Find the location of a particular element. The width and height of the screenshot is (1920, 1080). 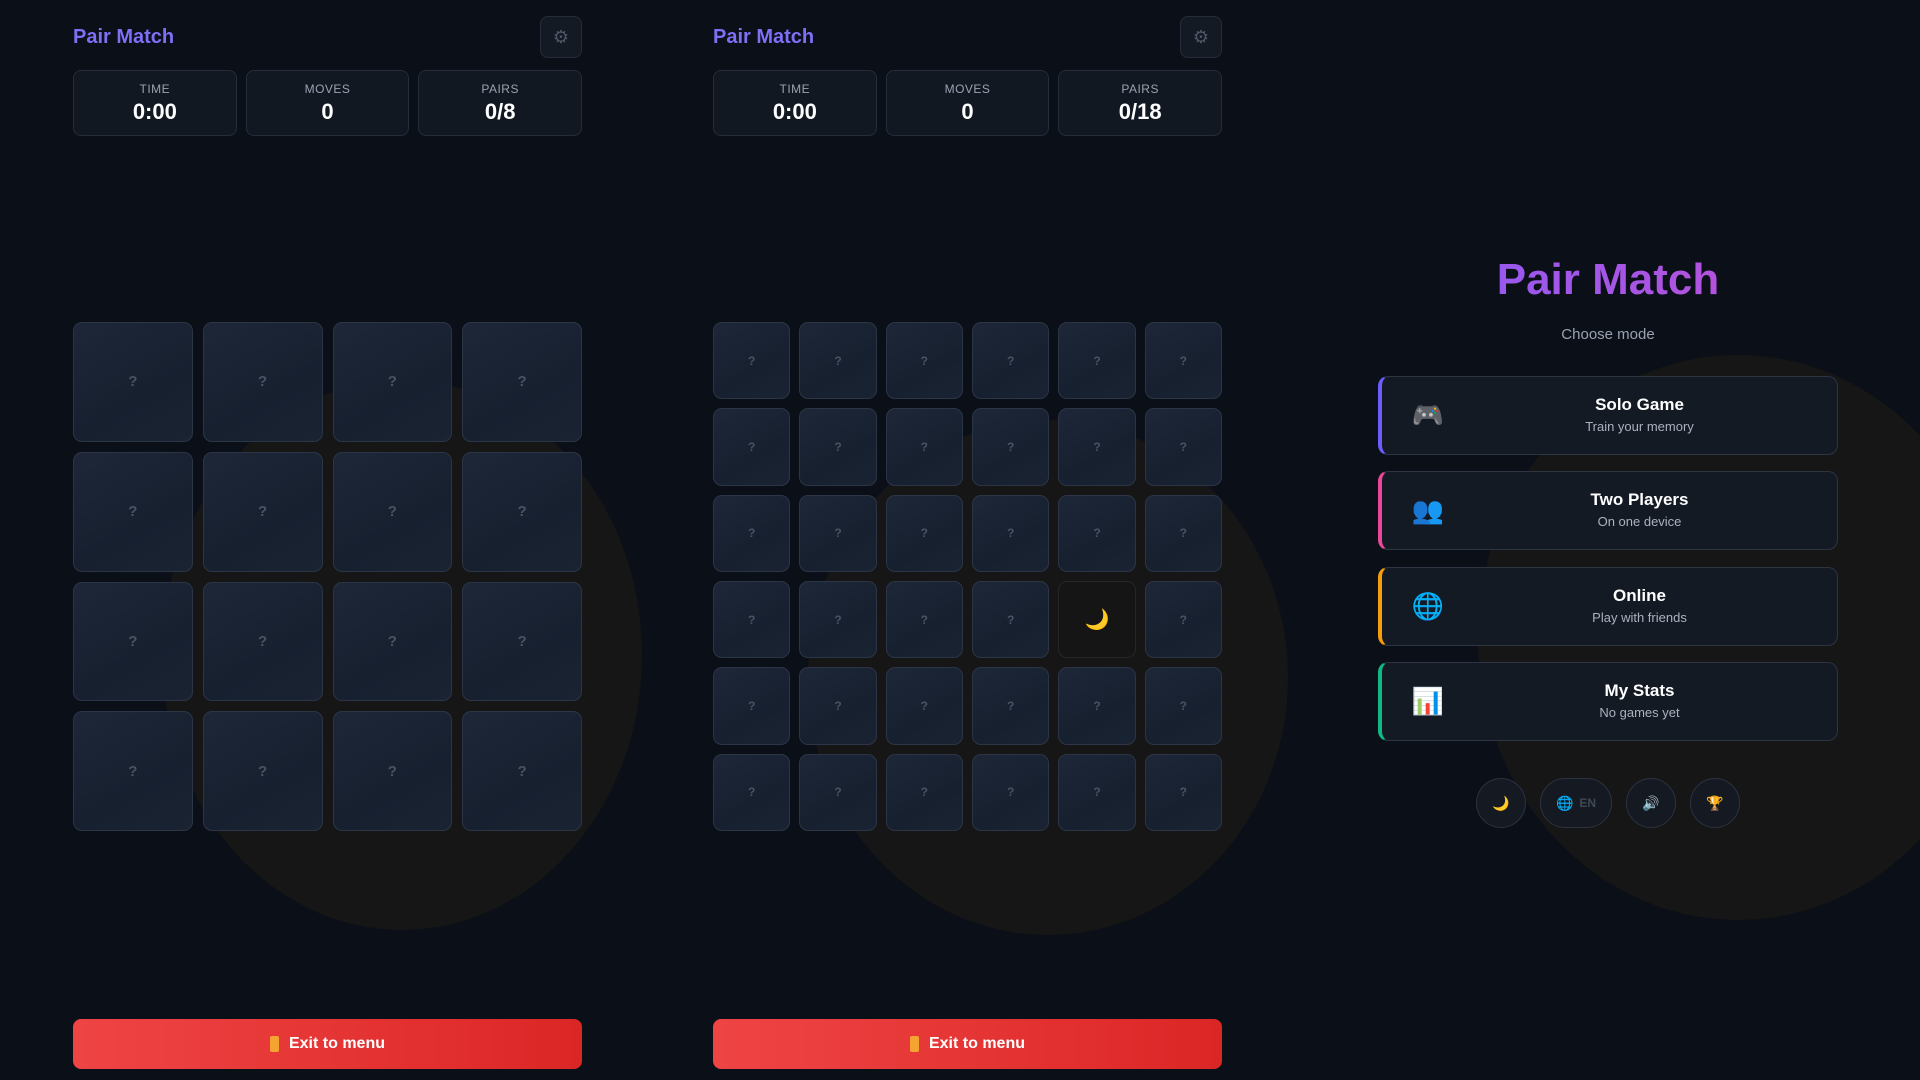

settings-bar: 🌙 🌐 EN 🔊 🏆 is located at coordinates (1608, 803).